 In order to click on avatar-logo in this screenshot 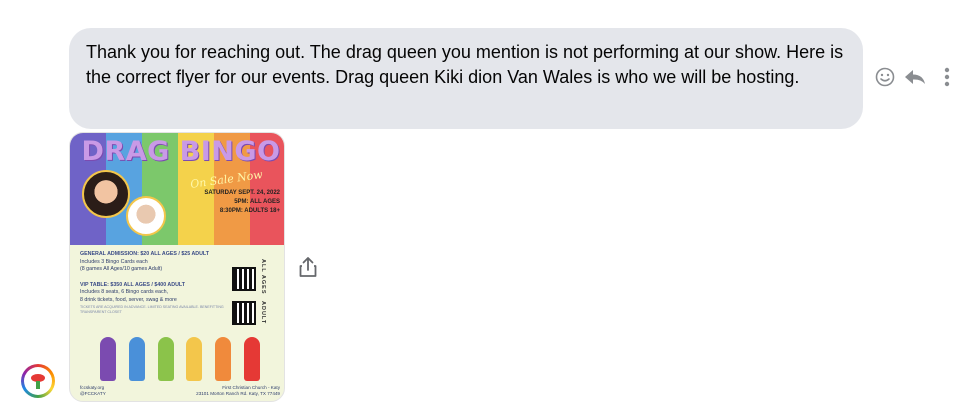, I will do `click(38, 381)`.